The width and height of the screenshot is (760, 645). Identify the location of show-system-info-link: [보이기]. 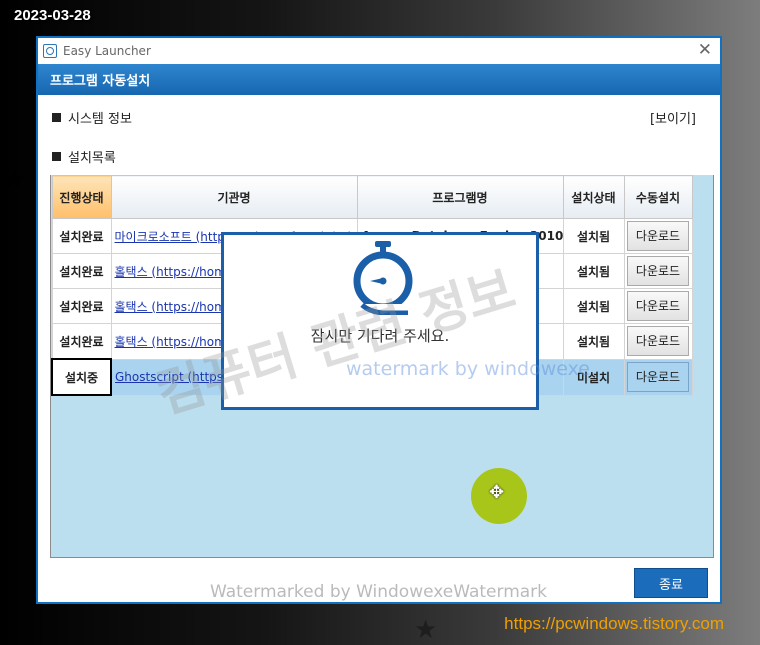
(673, 117).